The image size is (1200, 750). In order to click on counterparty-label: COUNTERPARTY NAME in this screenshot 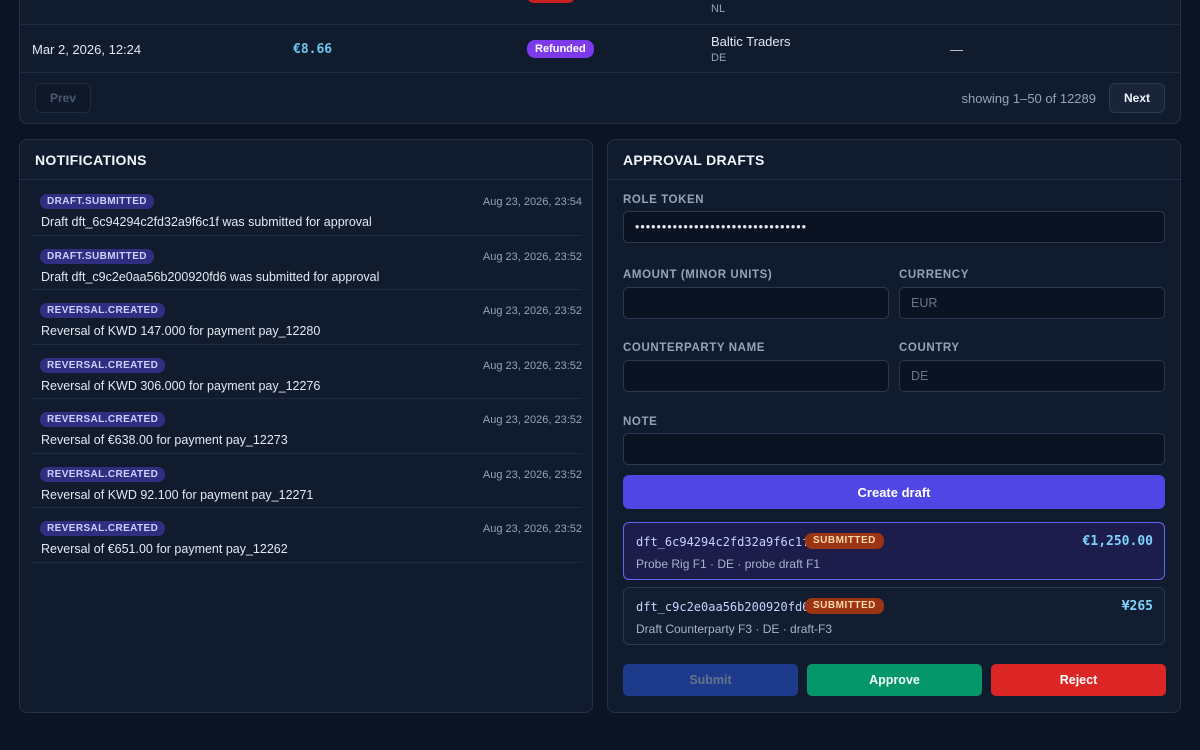, I will do `click(694, 348)`.